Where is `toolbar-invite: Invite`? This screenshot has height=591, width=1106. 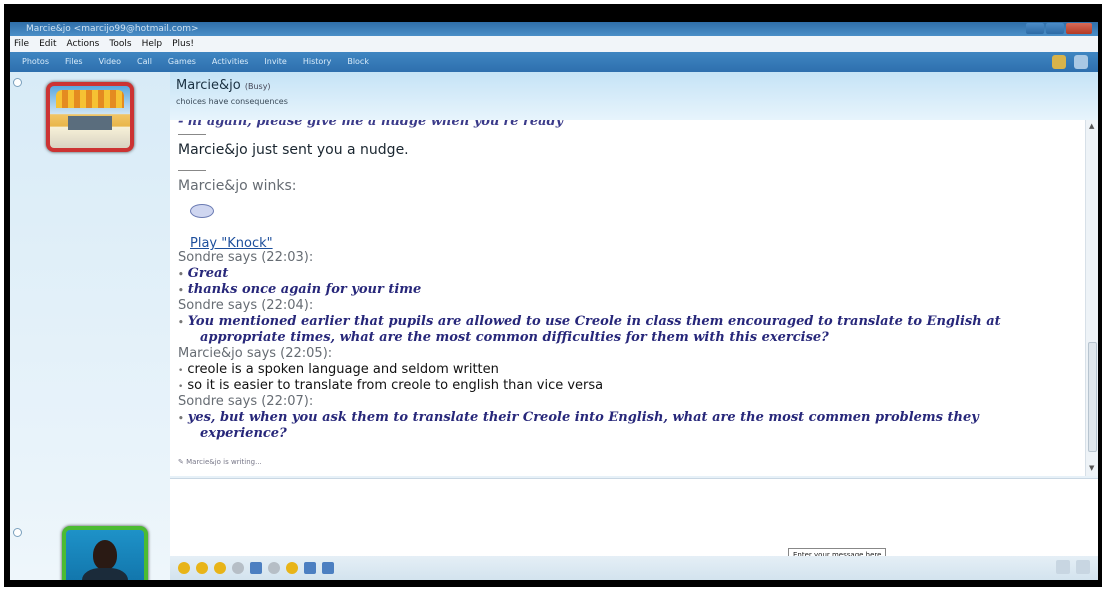 toolbar-invite: Invite is located at coordinates (275, 62).